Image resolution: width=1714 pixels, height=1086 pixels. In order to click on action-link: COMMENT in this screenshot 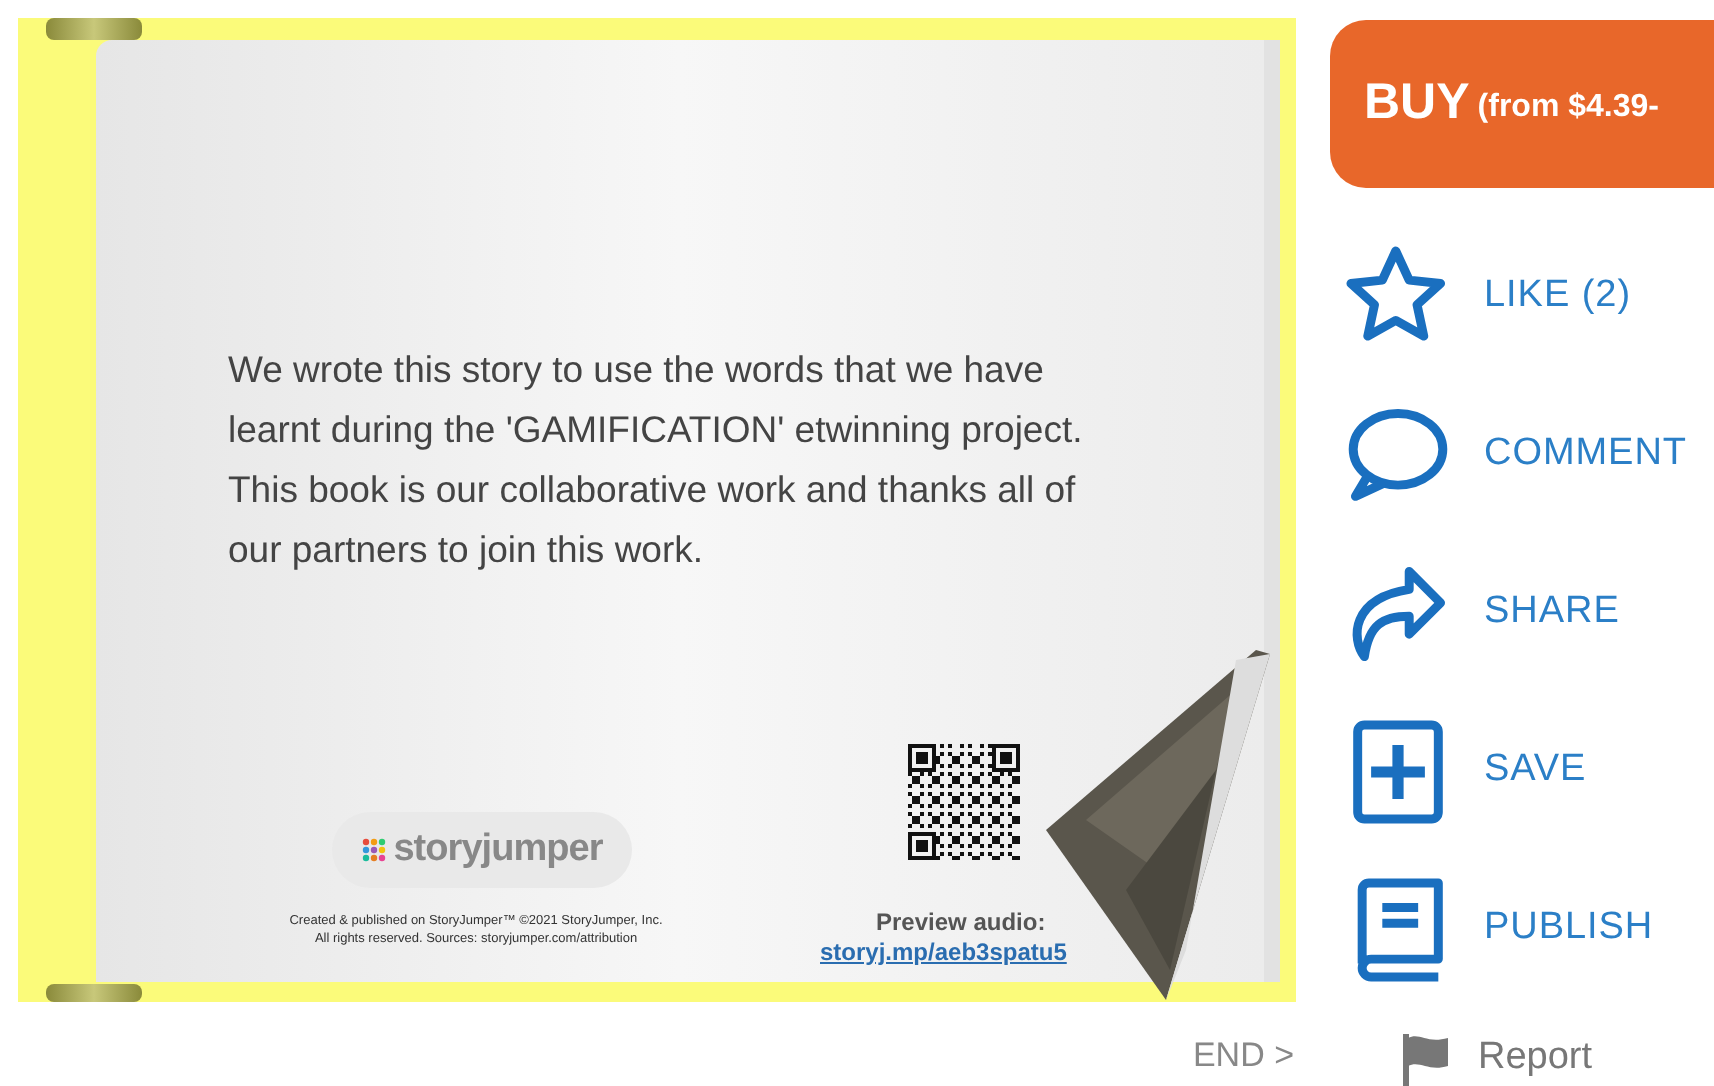, I will do `click(1527, 455)`.